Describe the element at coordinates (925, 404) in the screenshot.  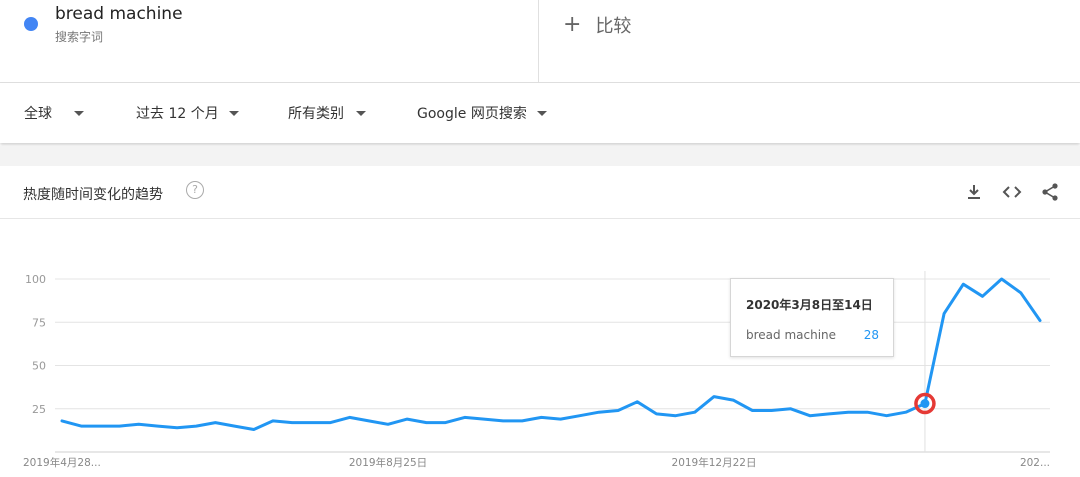
I see `highlight-point` at that location.